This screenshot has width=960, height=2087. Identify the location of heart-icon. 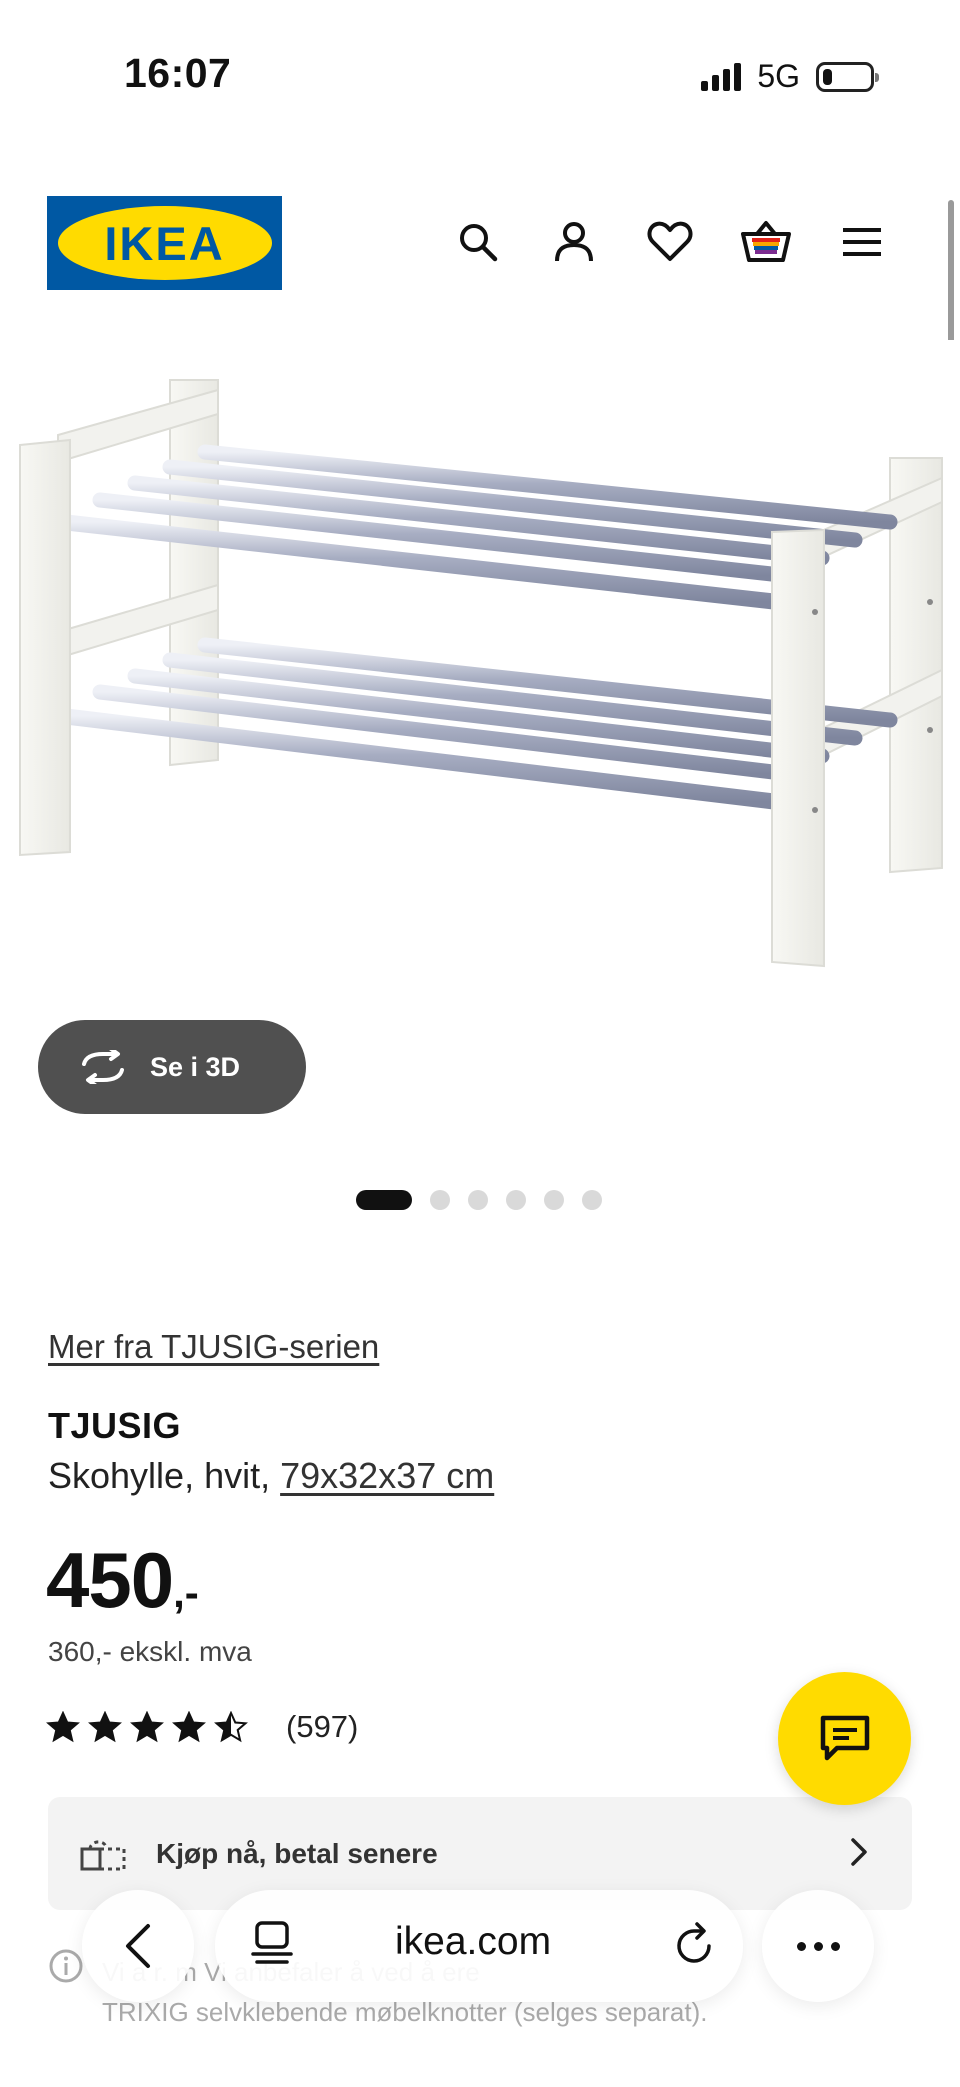
(670, 242).